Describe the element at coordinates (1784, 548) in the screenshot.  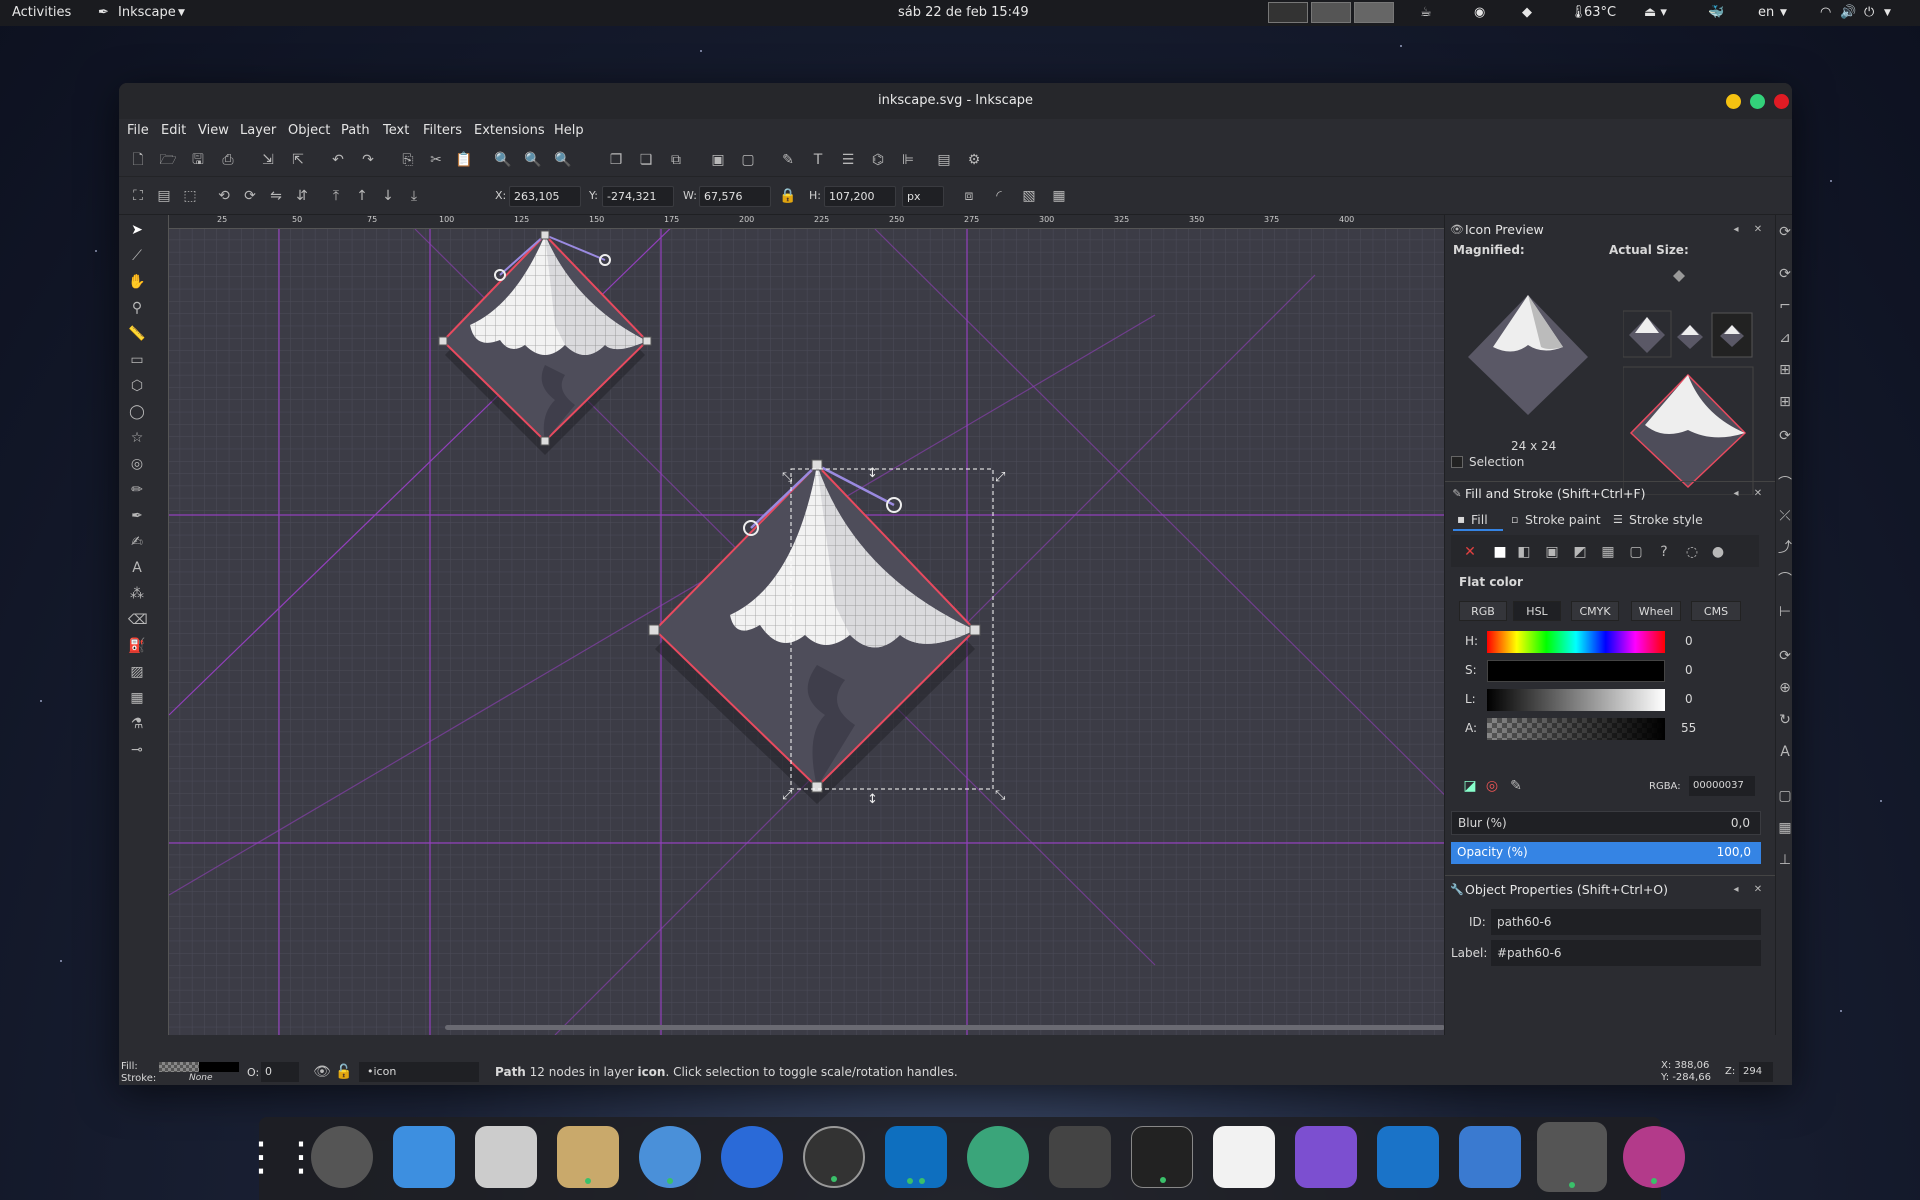
I see `snap-cusp-icon: ⤴` at that location.